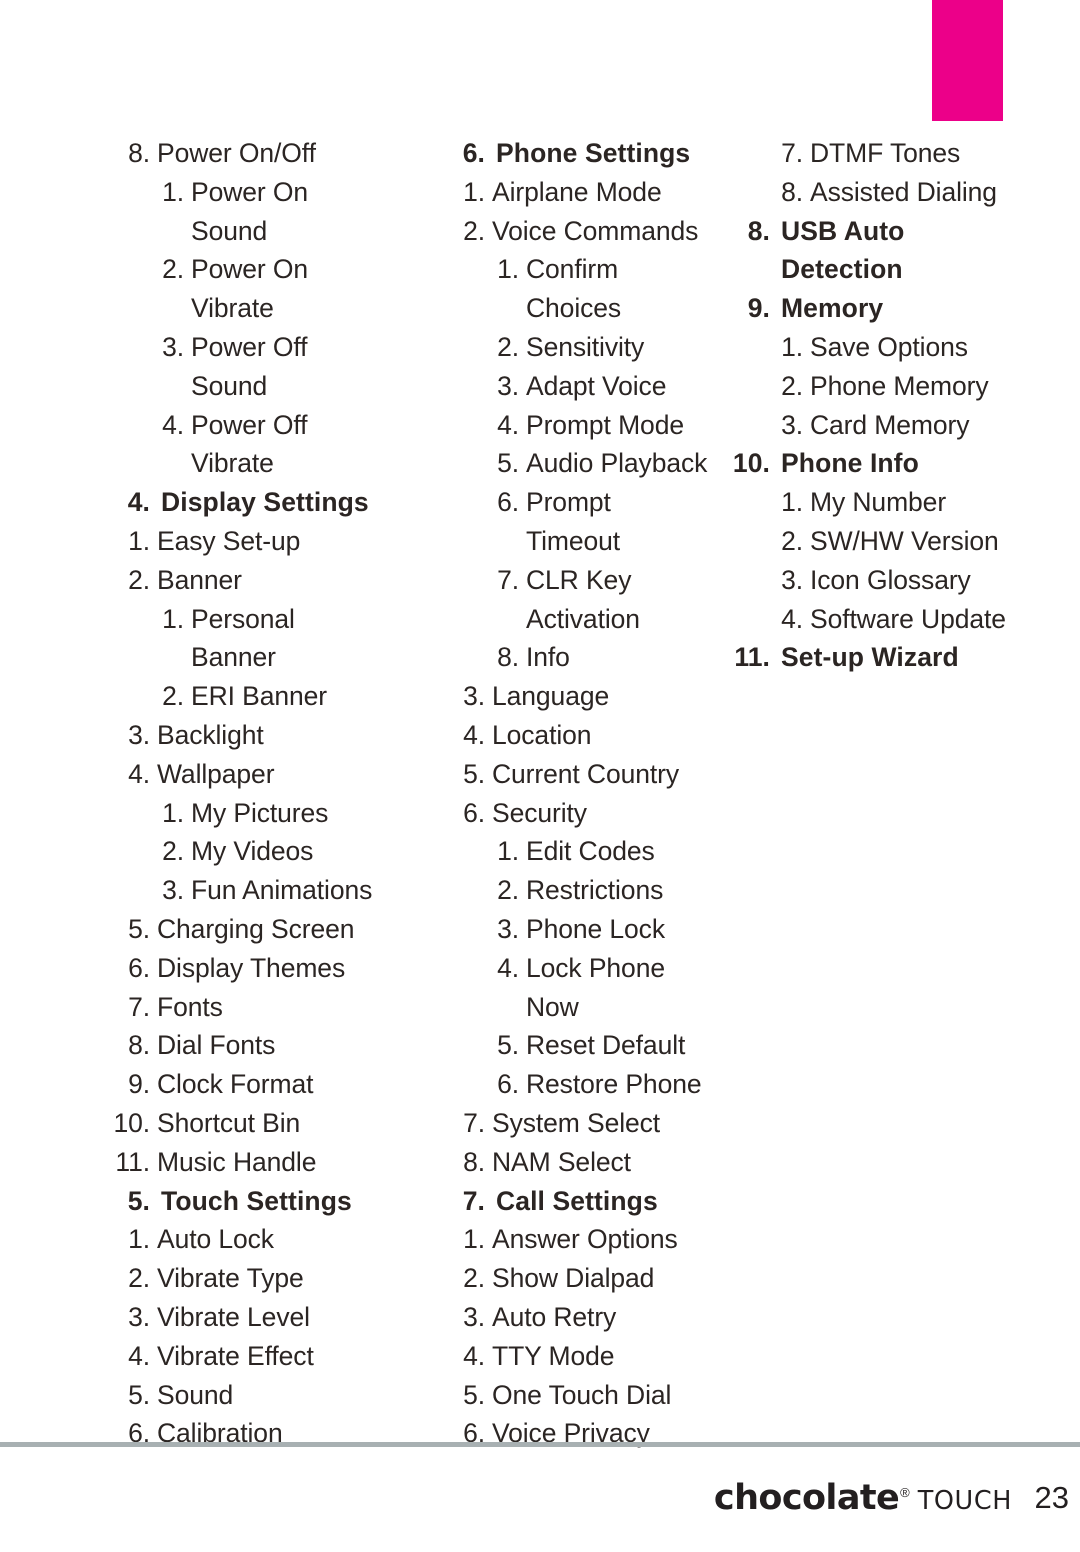  Describe the element at coordinates (832, 308) in the screenshot. I see `menu-item-label: Memory` at that location.